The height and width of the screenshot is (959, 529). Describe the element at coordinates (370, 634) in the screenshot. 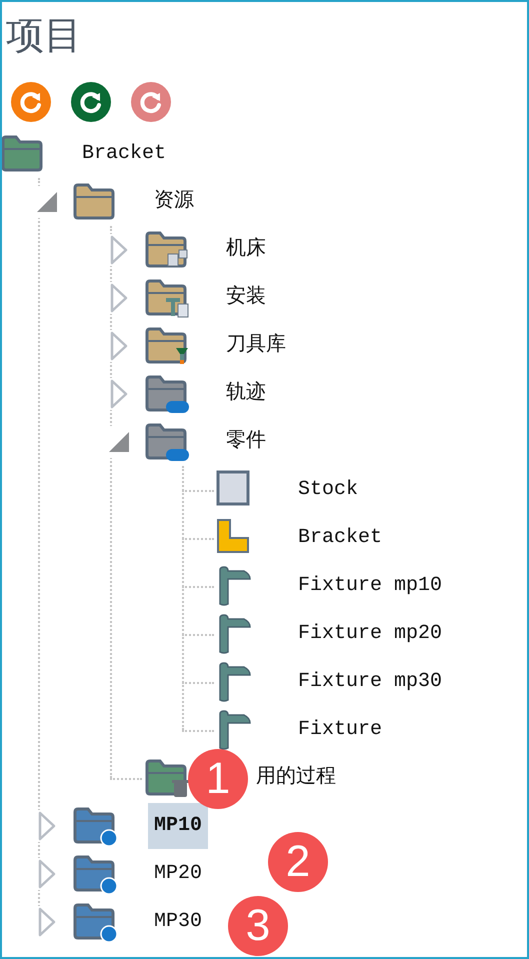

I see `tree-item-label: Fixture mp20` at that location.